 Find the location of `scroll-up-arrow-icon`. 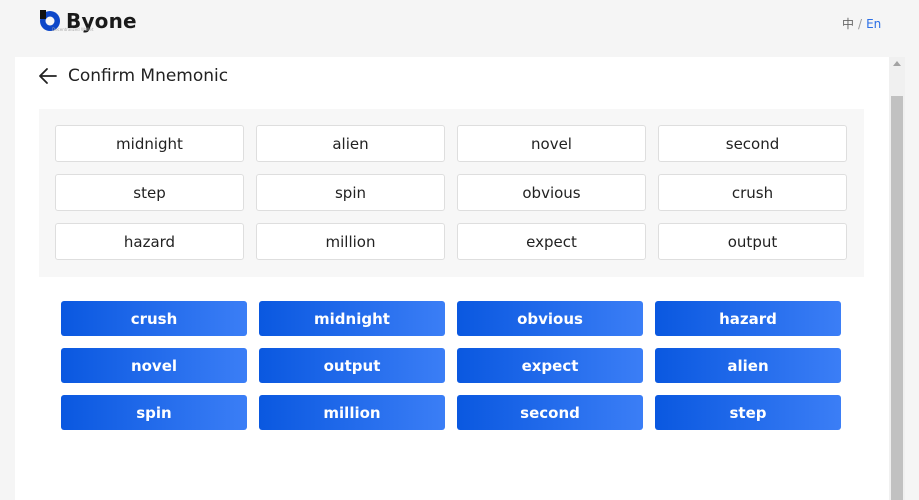

scroll-up-arrow-icon is located at coordinates (897, 63).